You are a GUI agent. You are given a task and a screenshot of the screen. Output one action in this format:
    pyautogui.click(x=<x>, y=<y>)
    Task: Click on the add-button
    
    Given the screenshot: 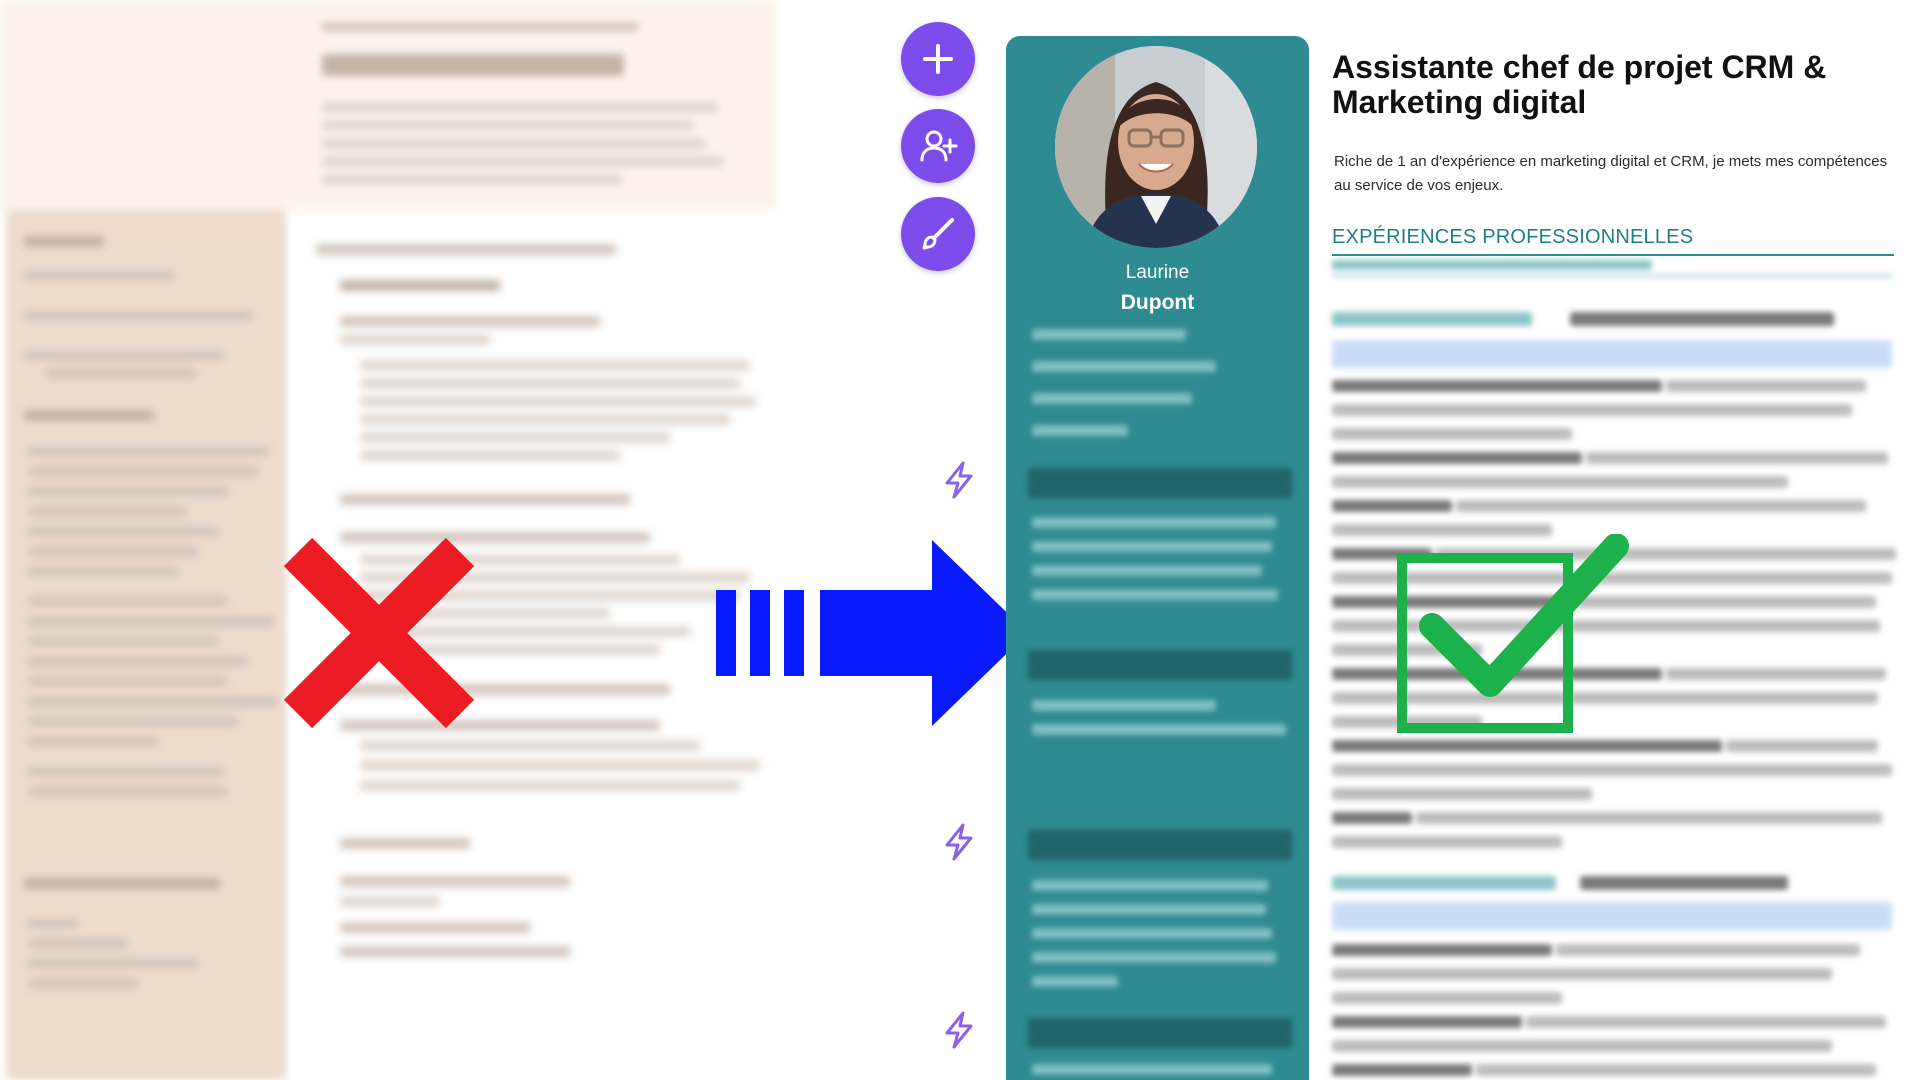 What is the action you would take?
    pyautogui.click(x=938, y=59)
    